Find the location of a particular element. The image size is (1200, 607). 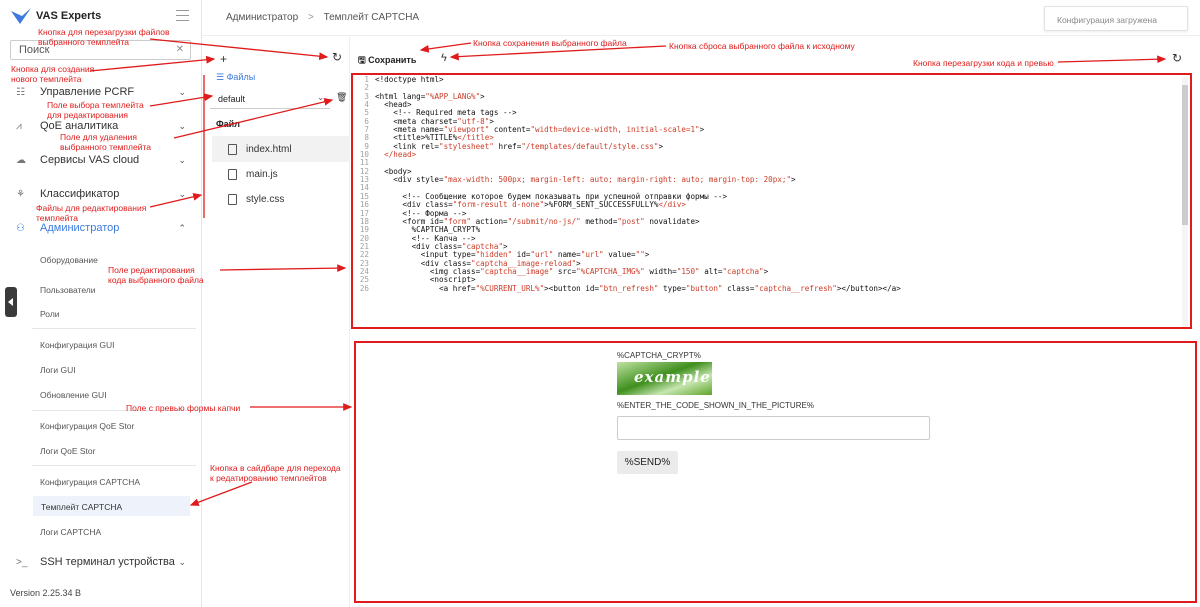

file-header: Файл is located at coordinates (228, 124).